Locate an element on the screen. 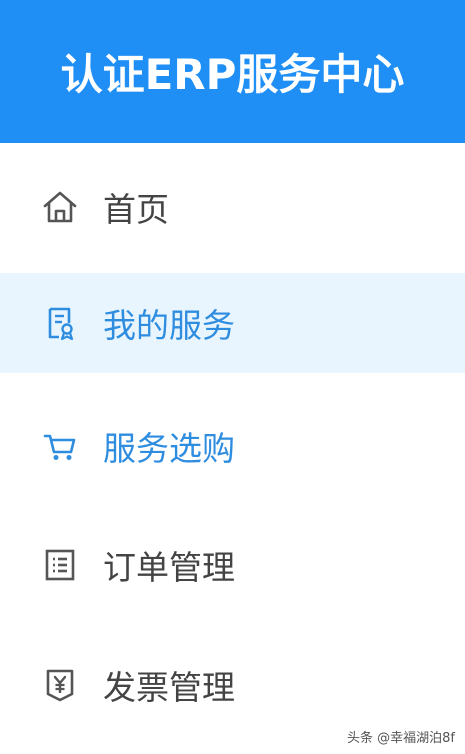 The height and width of the screenshot is (754, 465). menu-item-label: 服务选购 is located at coordinates (169, 448).